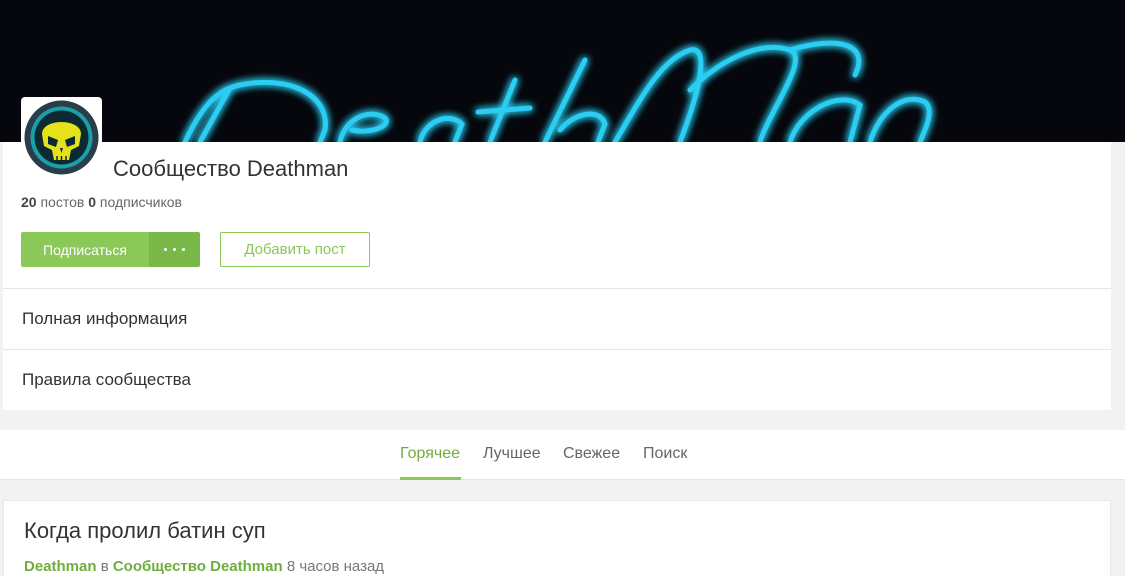 The width and height of the screenshot is (1125, 576). Describe the element at coordinates (335, 566) in the screenshot. I see `post-time: 8 часов назад` at that location.